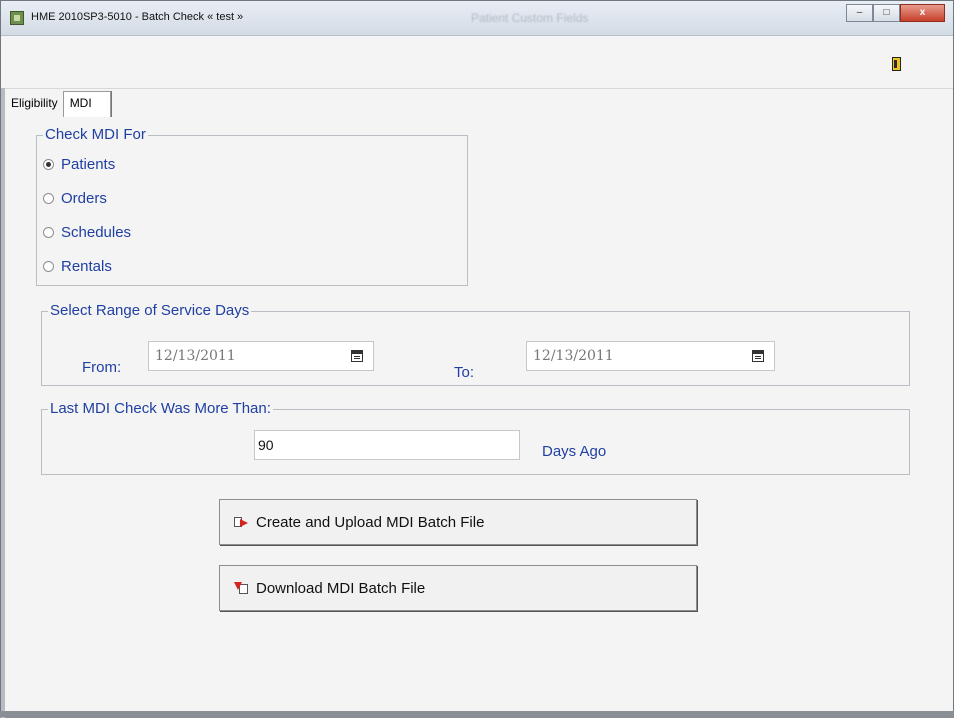  What do you see at coordinates (370, 522) in the screenshot?
I see `create-upload-label: Create and Upload MDI Batch File` at bounding box center [370, 522].